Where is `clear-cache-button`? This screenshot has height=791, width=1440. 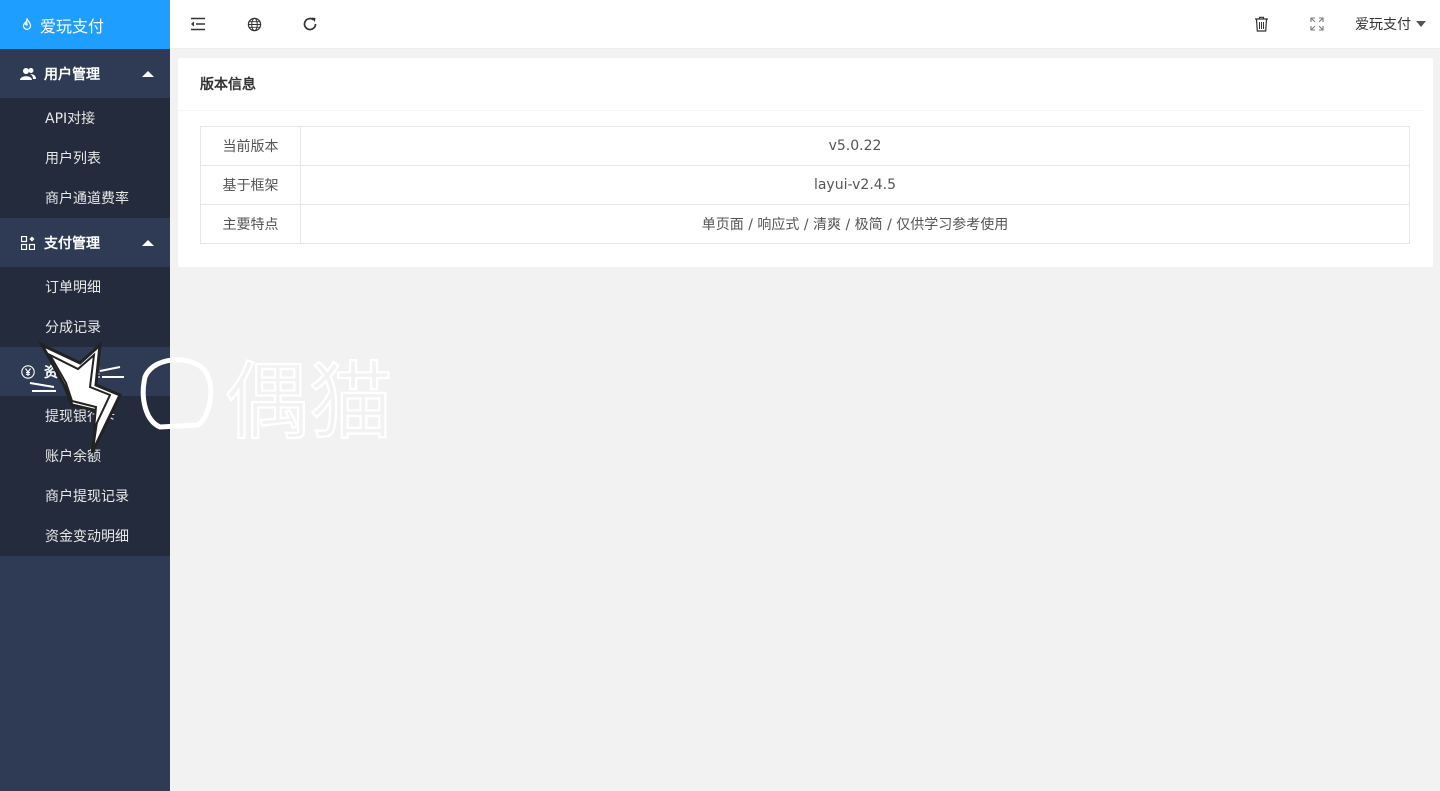
clear-cache-button is located at coordinates (1261, 24).